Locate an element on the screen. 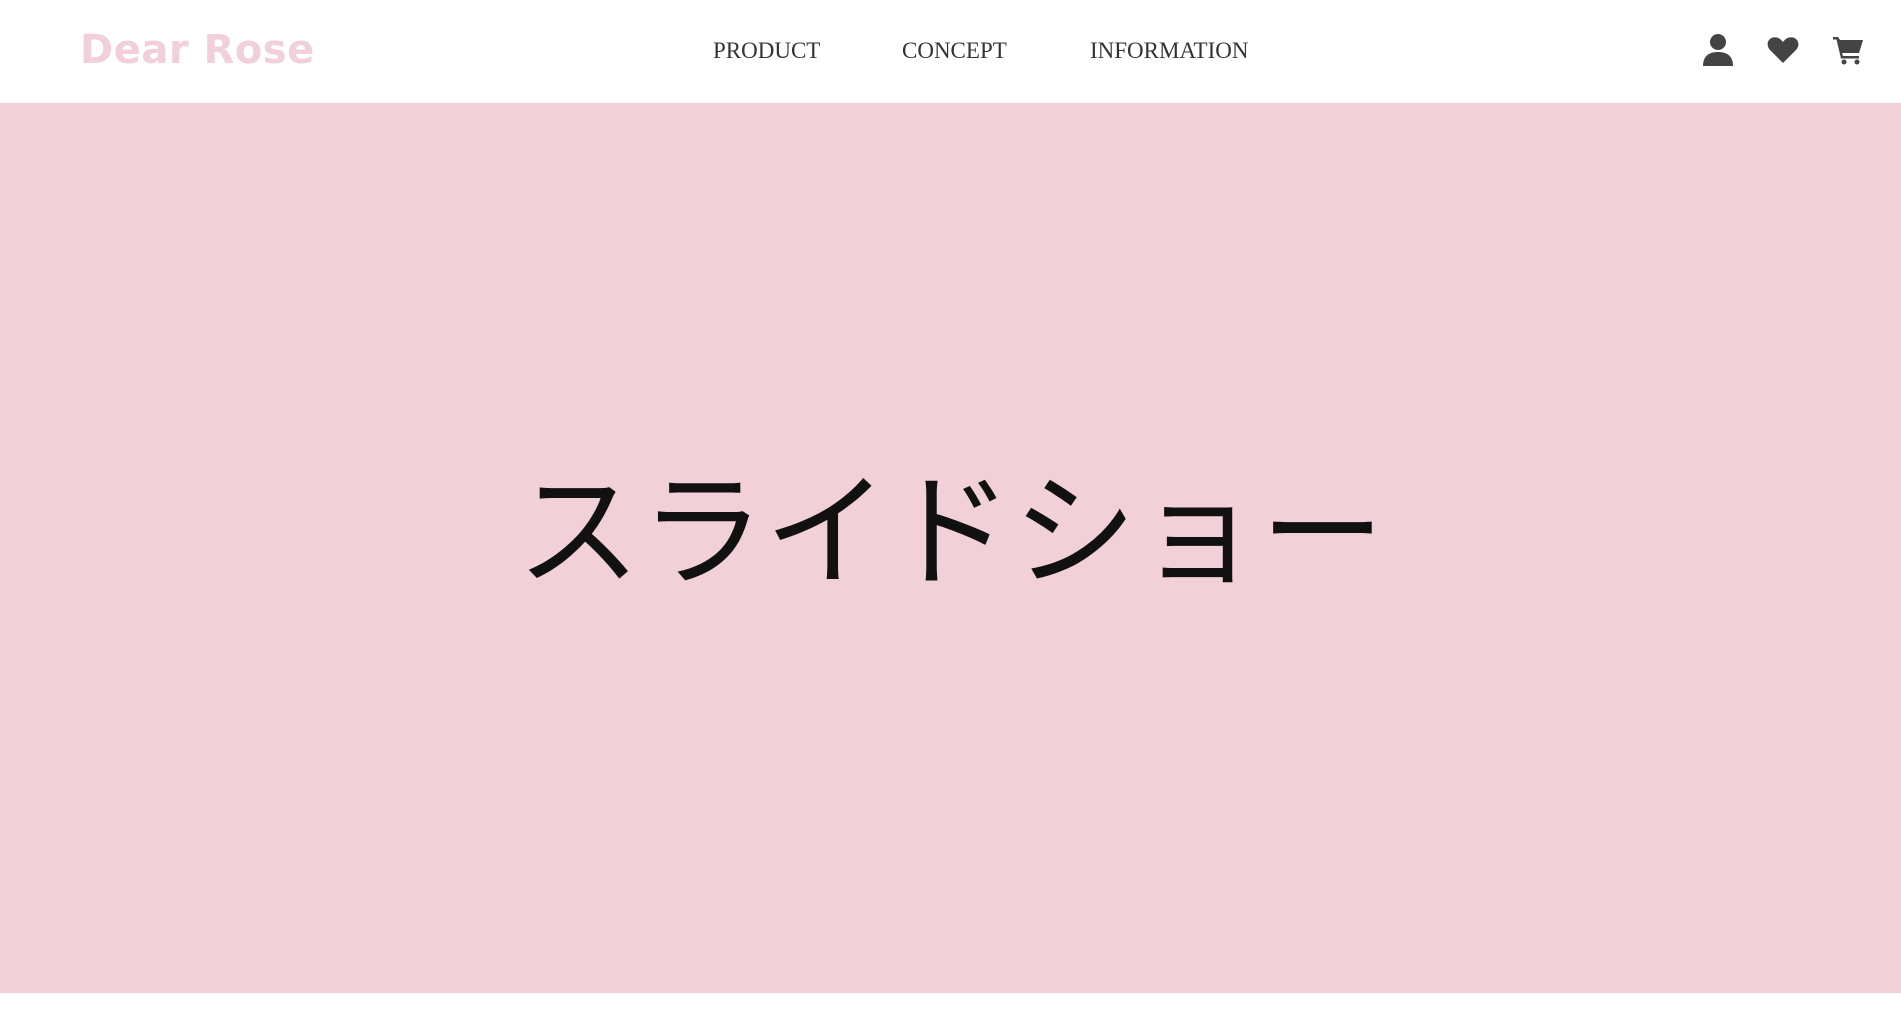  site-header: Dear Rose PRODUCT CONCEPT INFORMATION is located at coordinates (950, 51).